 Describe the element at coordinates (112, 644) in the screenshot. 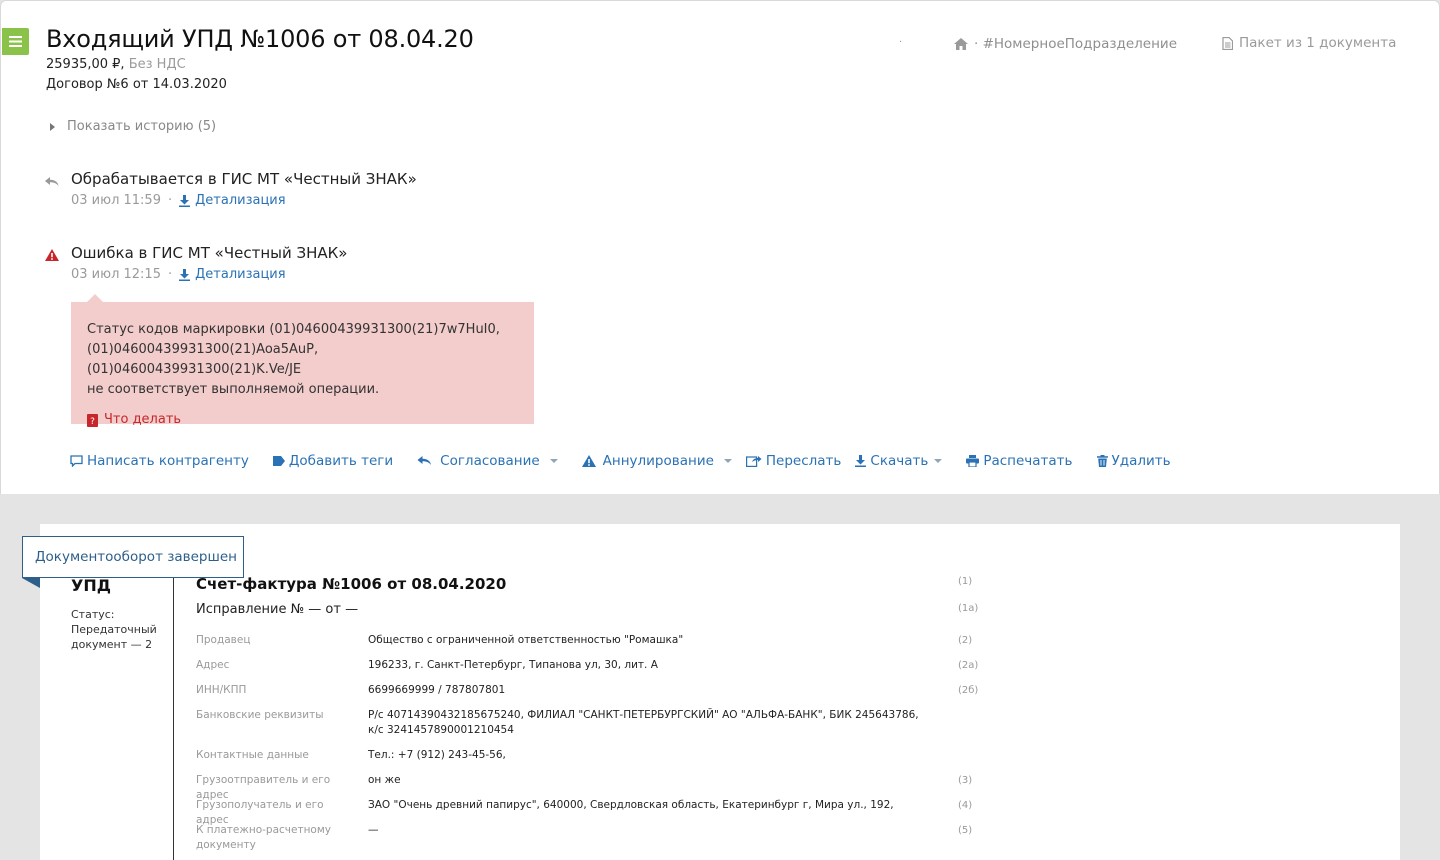

I see `status-line: документ — 2` at that location.